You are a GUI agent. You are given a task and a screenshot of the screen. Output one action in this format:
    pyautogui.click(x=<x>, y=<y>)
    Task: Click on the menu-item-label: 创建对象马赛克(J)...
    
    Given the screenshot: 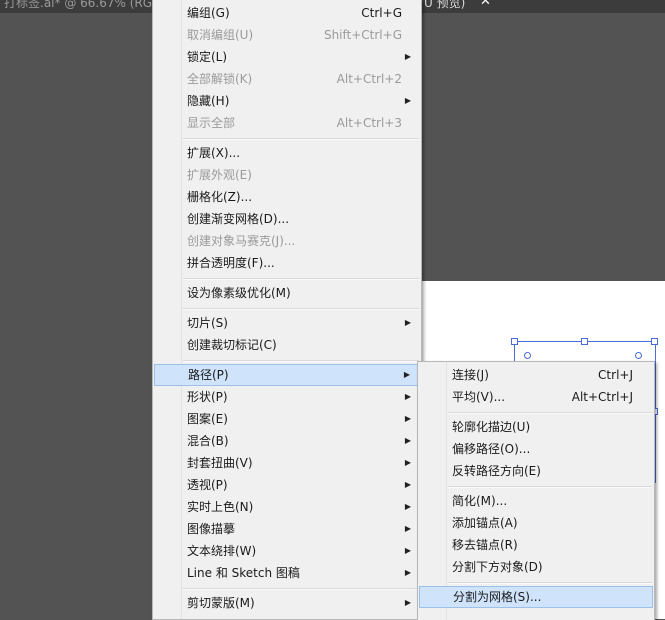 What is the action you would take?
    pyautogui.click(x=241, y=241)
    